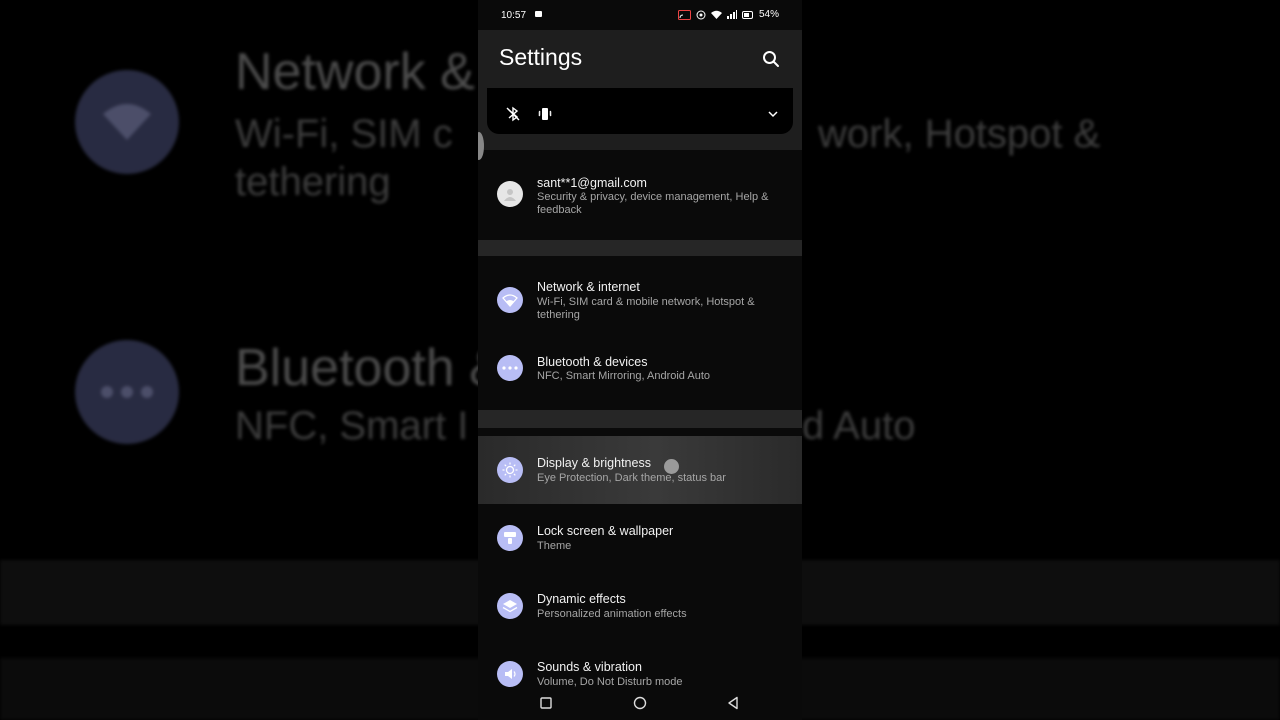  What do you see at coordinates (592, 183) in the screenshot?
I see `account-email: sant**1@gmail.com` at bounding box center [592, 183].